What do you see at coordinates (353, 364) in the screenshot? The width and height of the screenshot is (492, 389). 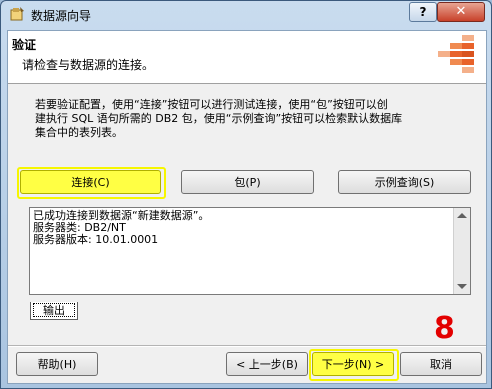 I see `next-button: 下一步(N) >` at bounding box center [353, 364].